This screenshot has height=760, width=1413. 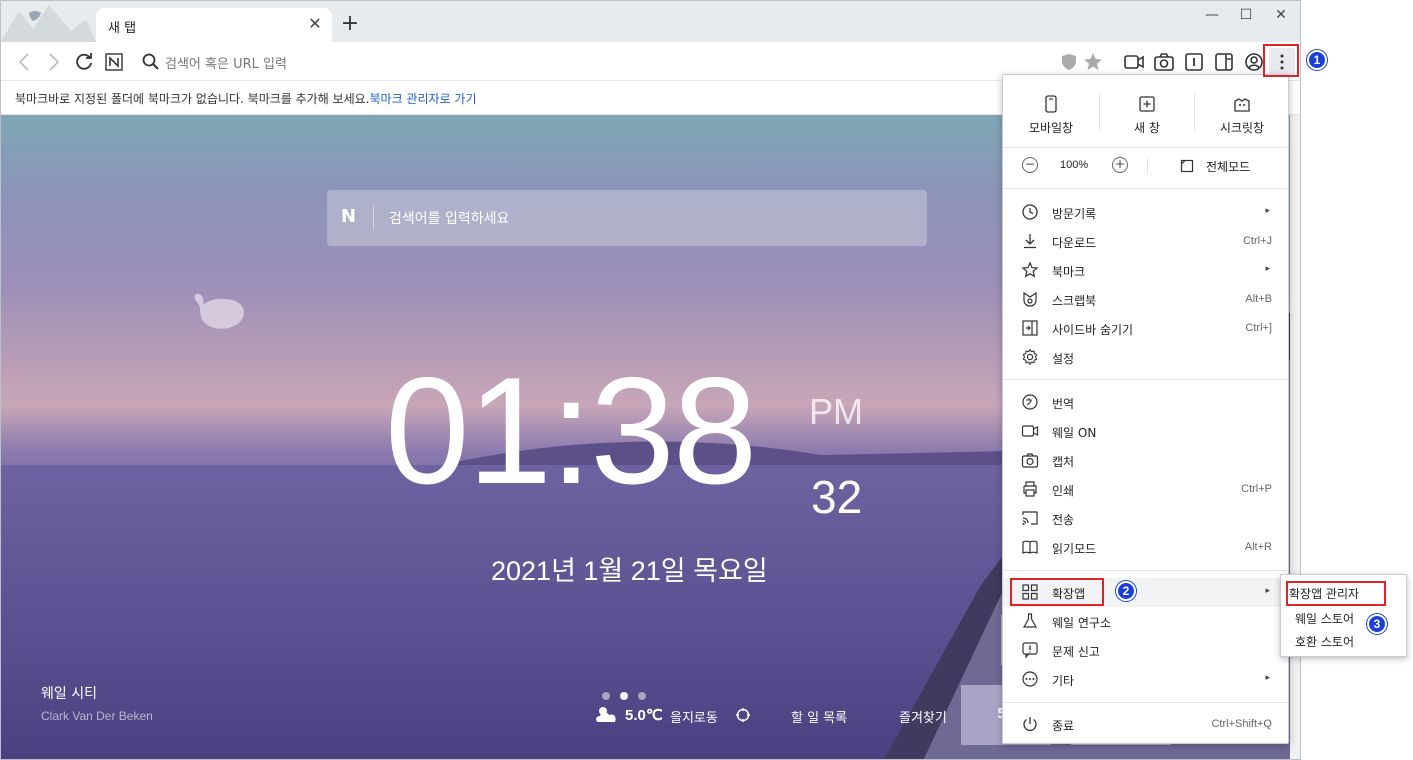 What do you see at coordinates (1145, 299) in the screenshot?
I see `menu-item-scrapbook: 스크랩북 Alt+B` at bounding box center [1145, 299].